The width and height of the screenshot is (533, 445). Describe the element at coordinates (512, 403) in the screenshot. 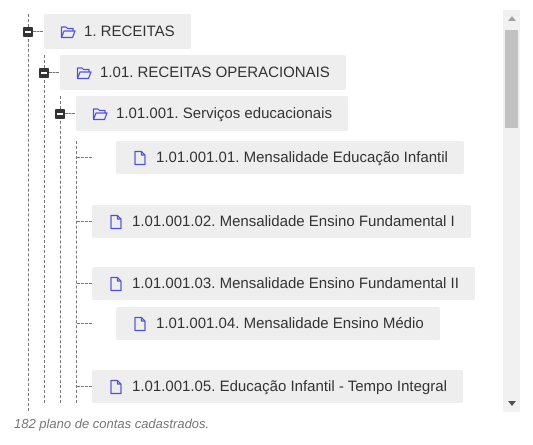

I see `scroll-down-icon` at that location.